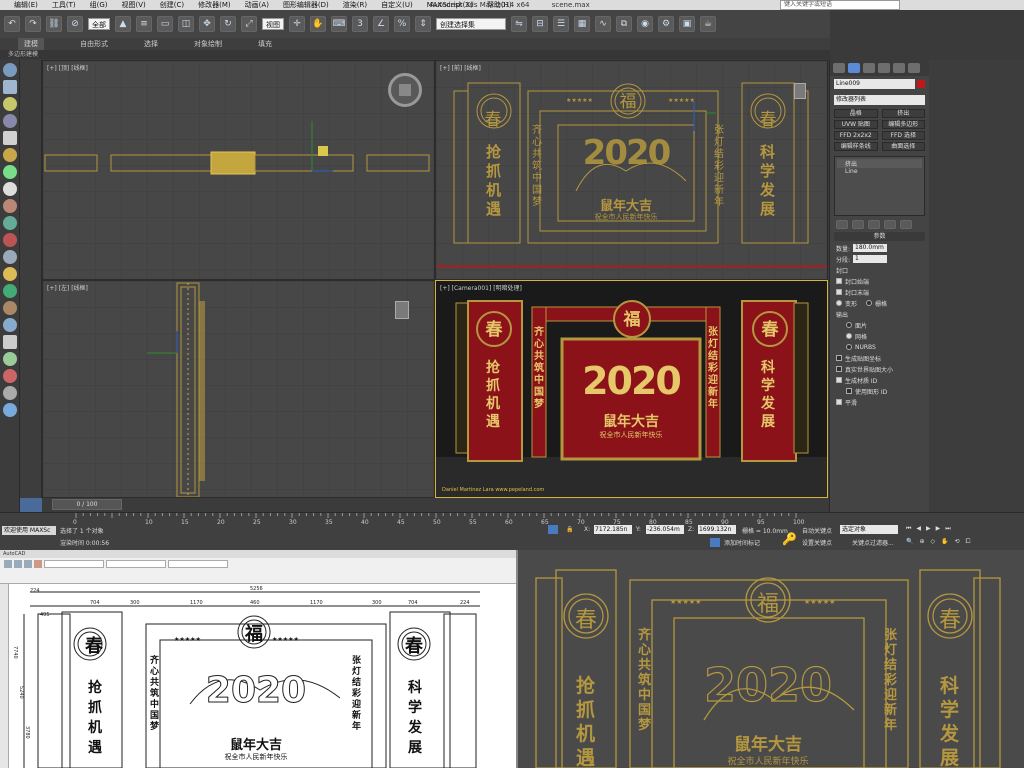 The image size is (1024, 768). I want to click on maxscript-listener: 欢迎使用 MAXSc, so click(29, 530).